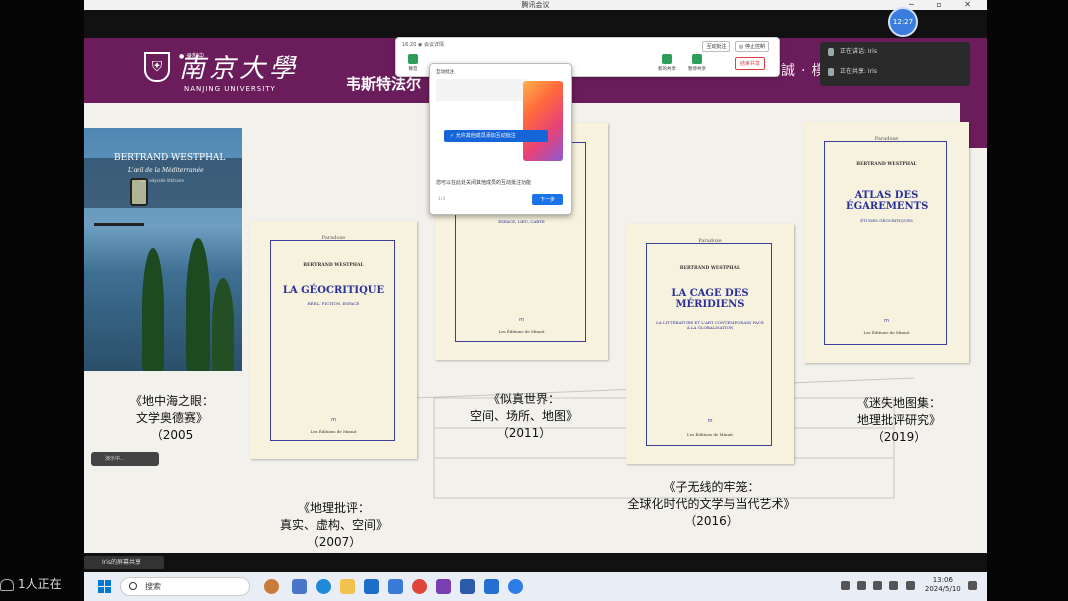 Image resolution: width=1068 pixels, height=601 pixels. What do you see at coordinates (166, 170) in the screenshot?
I see `book-title: L'œil de la Méditerranée` at bounding box center [166, 170].